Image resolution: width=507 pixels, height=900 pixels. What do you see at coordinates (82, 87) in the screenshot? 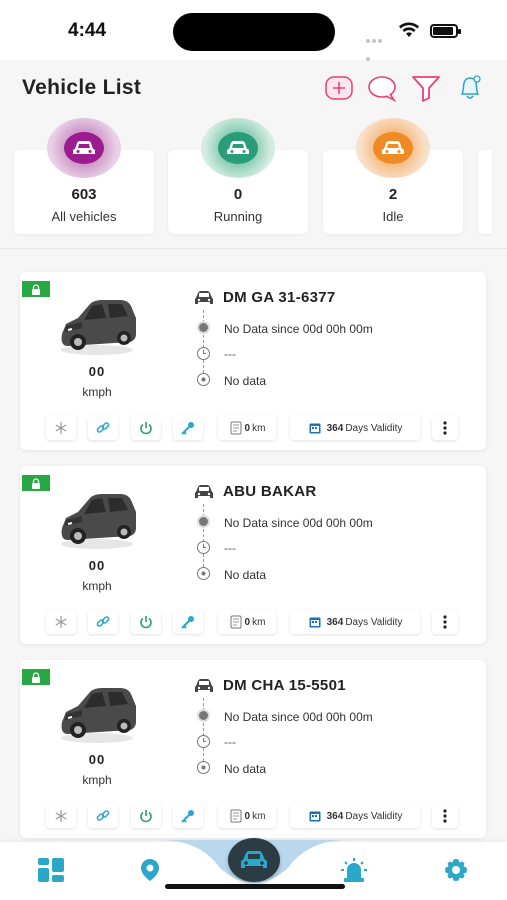
I see `page-title: Vehicle List` at bounding box center [82, 87].